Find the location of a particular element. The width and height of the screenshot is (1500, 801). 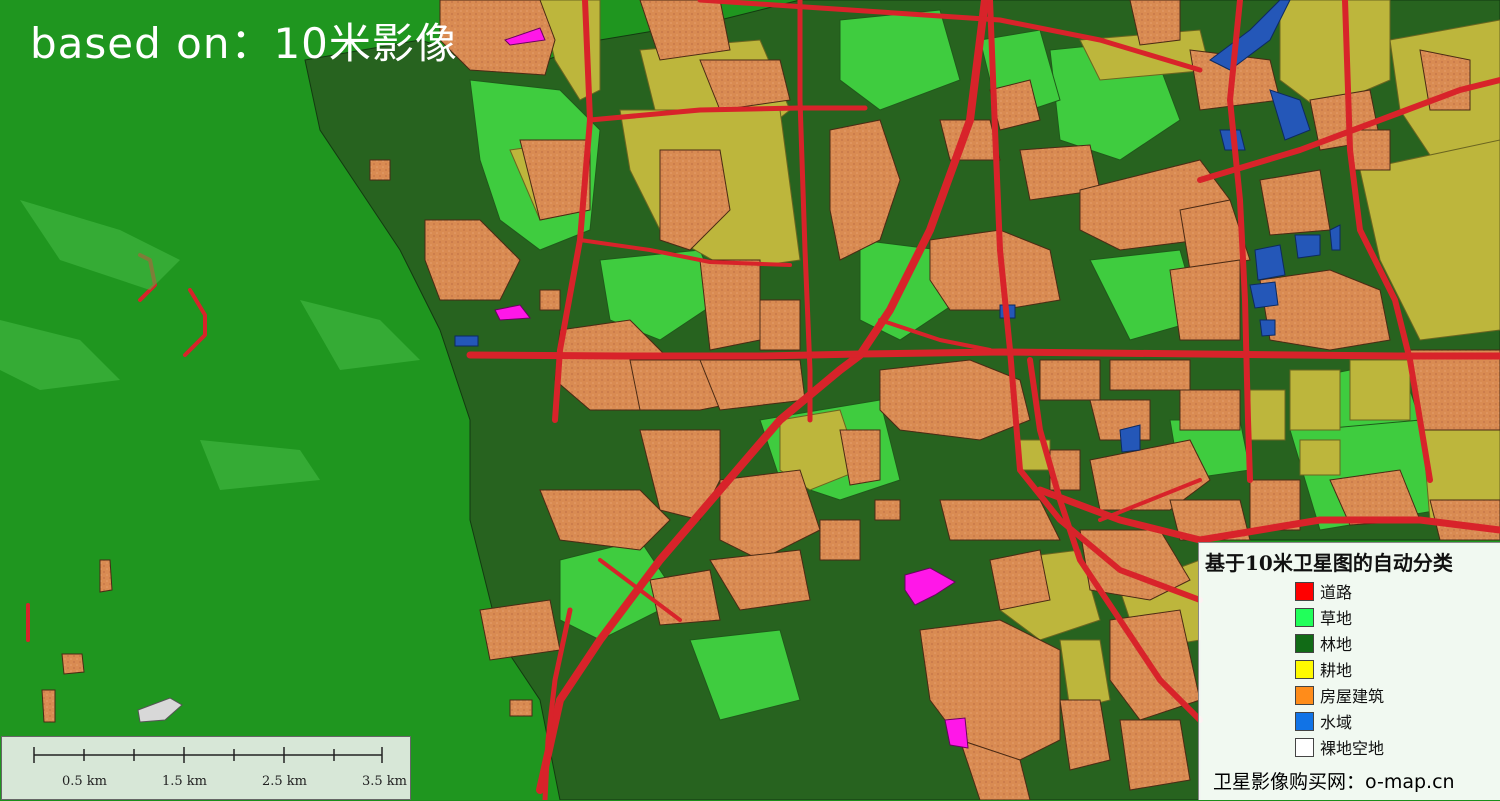

legend-label-cropland: 耕地 is located at coordinates (1336, 670).